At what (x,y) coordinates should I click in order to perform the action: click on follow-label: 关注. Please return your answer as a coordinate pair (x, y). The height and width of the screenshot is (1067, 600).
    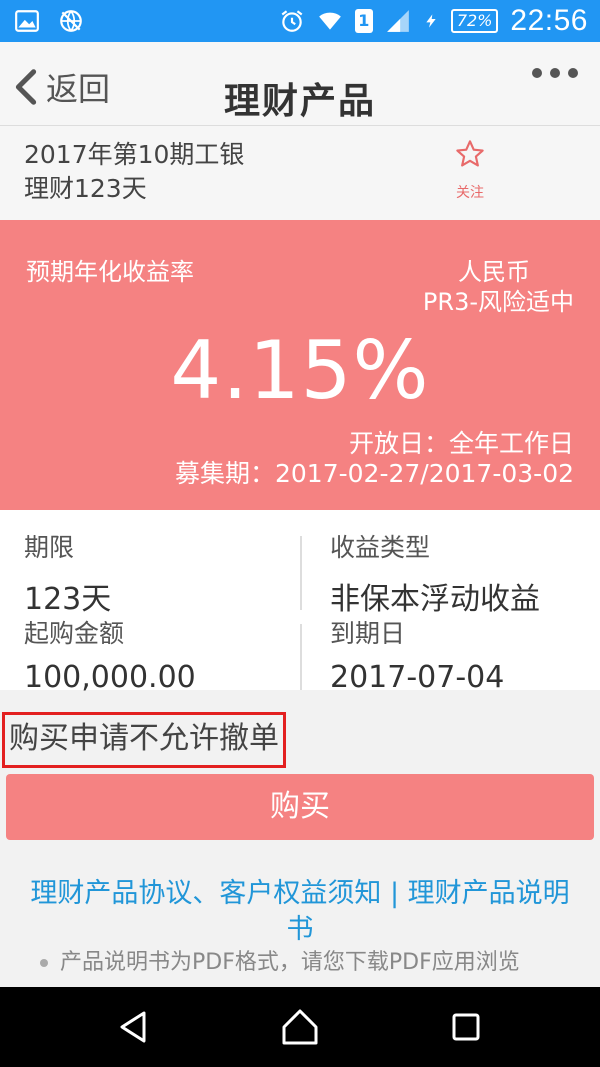
    Looking at the image, I should click on (470, 193).